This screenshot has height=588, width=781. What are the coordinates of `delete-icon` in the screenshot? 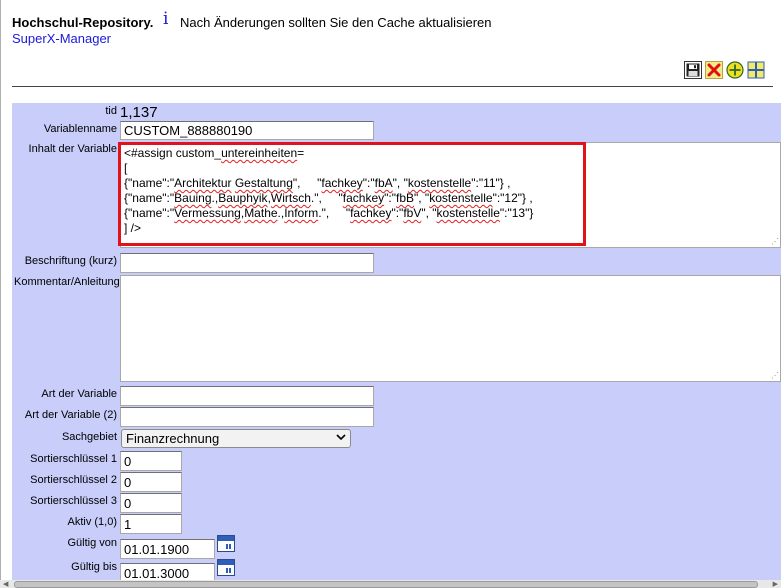 It's located at (714, 70).